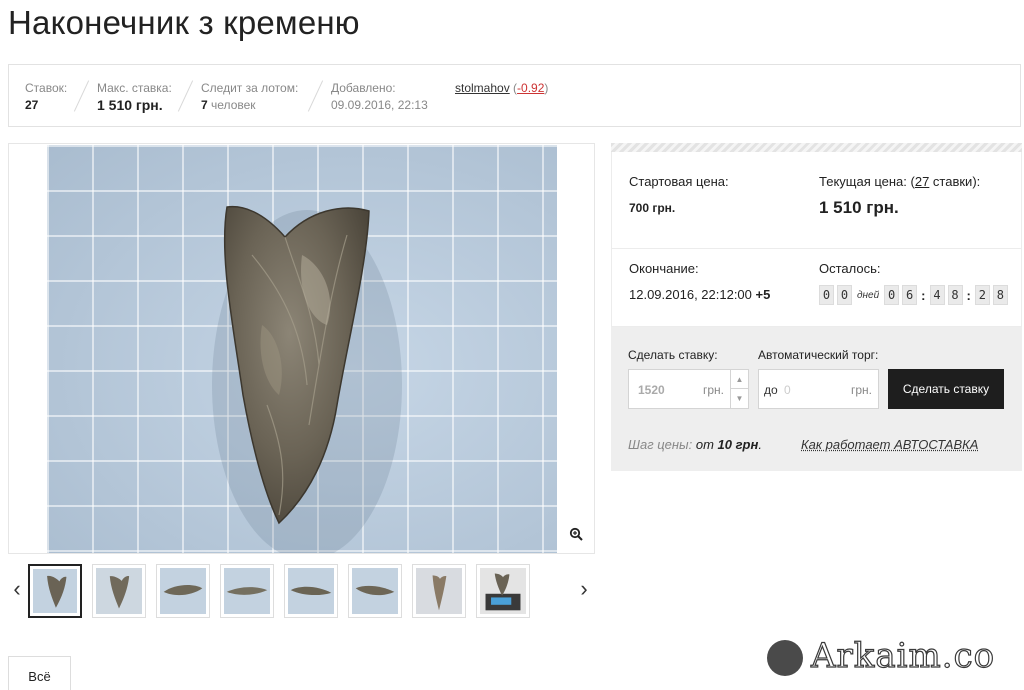 This screenshot has height=690, width=1024. I want to click on watchers: Следит за лотом: 7 человек, so click(249, 96).